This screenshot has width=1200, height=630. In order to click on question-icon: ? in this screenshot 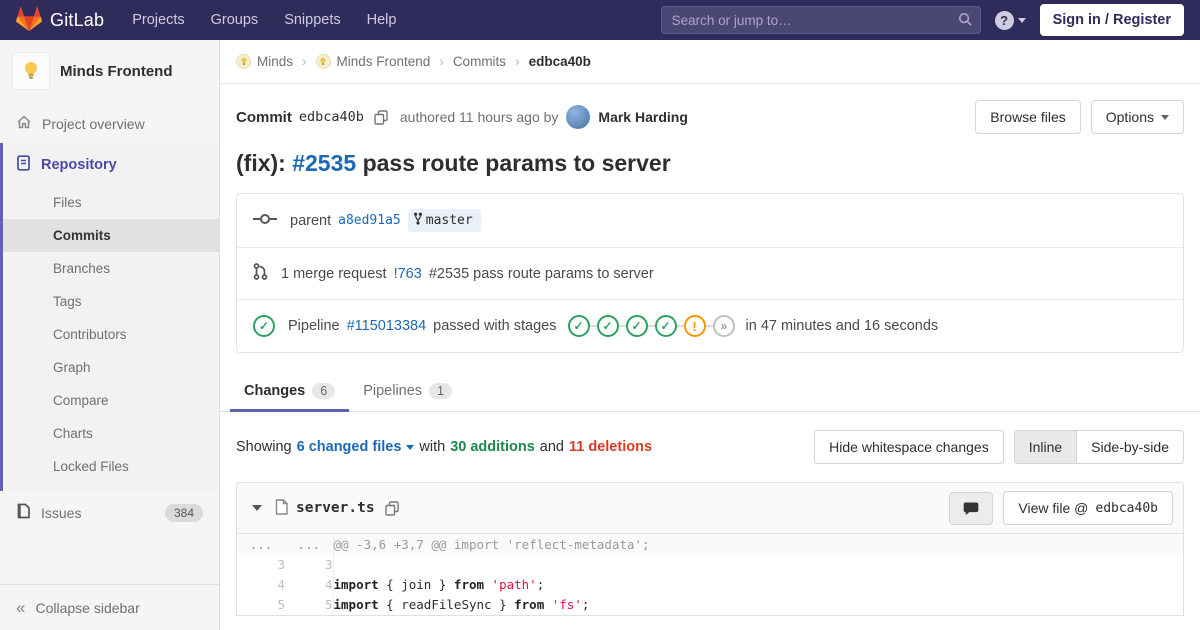, I will do `click(1004, 20)`.